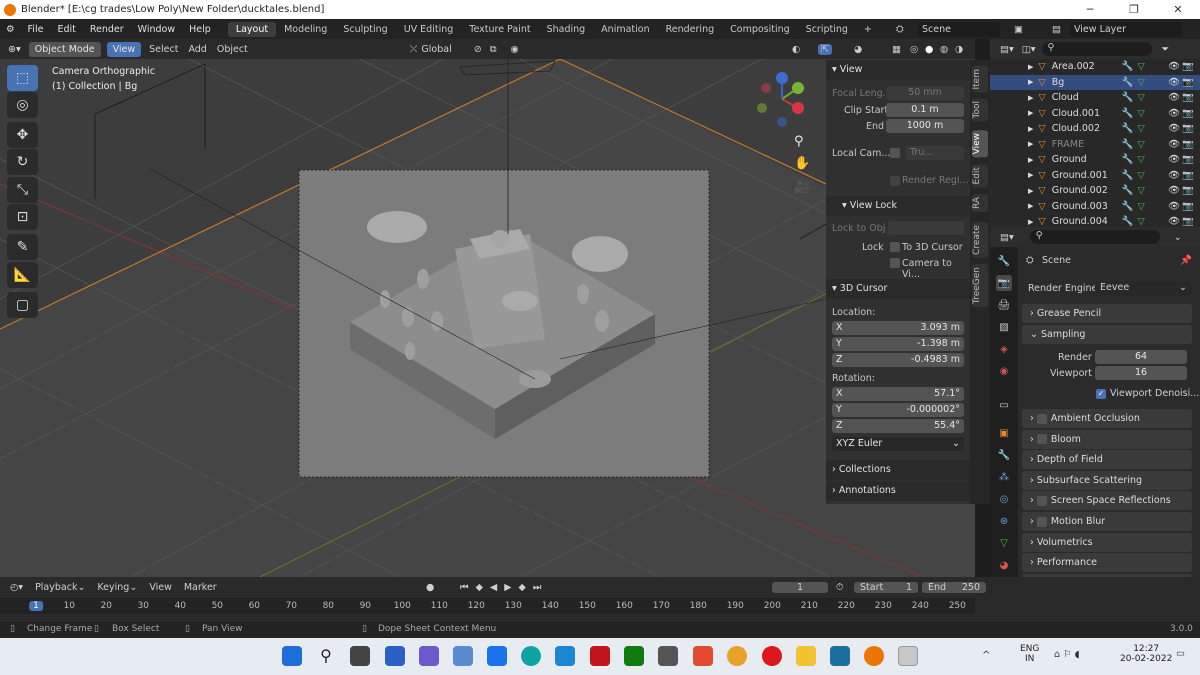  Describe the element at coordinates (802, 163) in the screenshot. I see `pan-hand-icon: ✋` at that location.